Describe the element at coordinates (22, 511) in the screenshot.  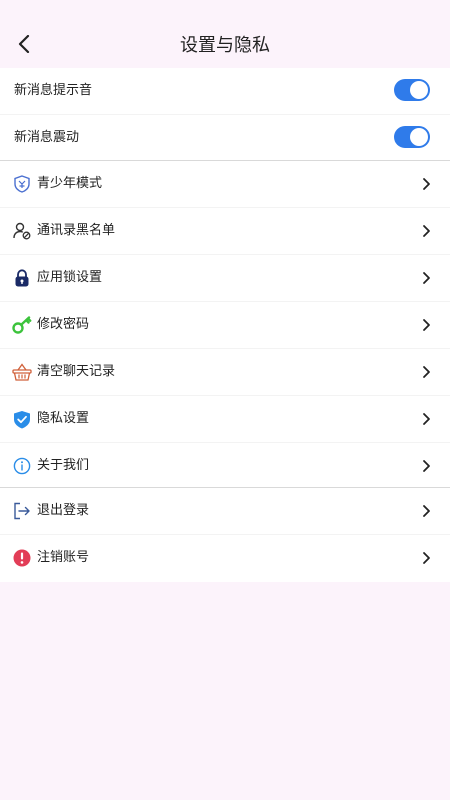
I see `logout-icon` at that location.